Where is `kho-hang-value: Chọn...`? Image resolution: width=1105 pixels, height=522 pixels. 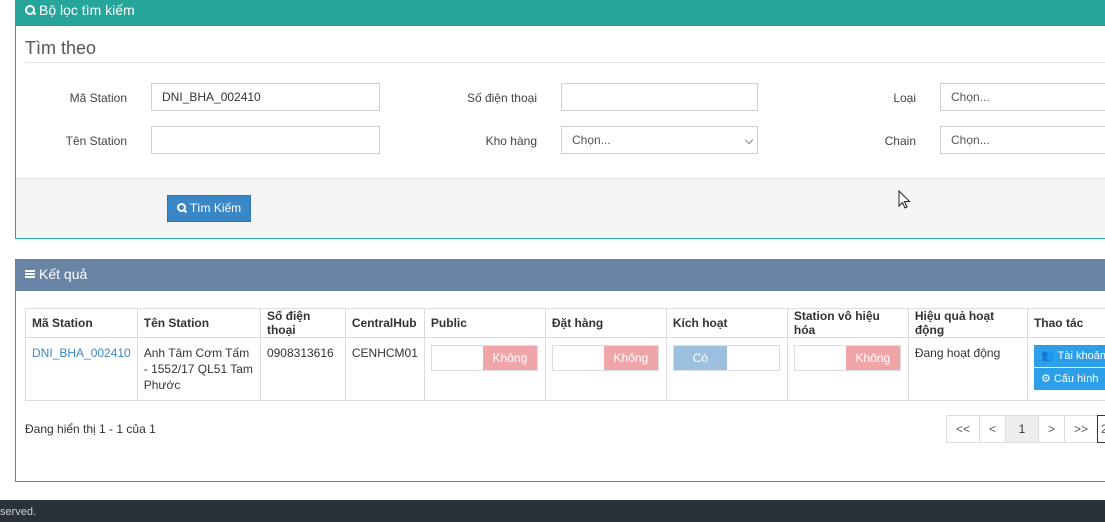
kho-hang-value: Chọn... is located at coordinates (591, 140).